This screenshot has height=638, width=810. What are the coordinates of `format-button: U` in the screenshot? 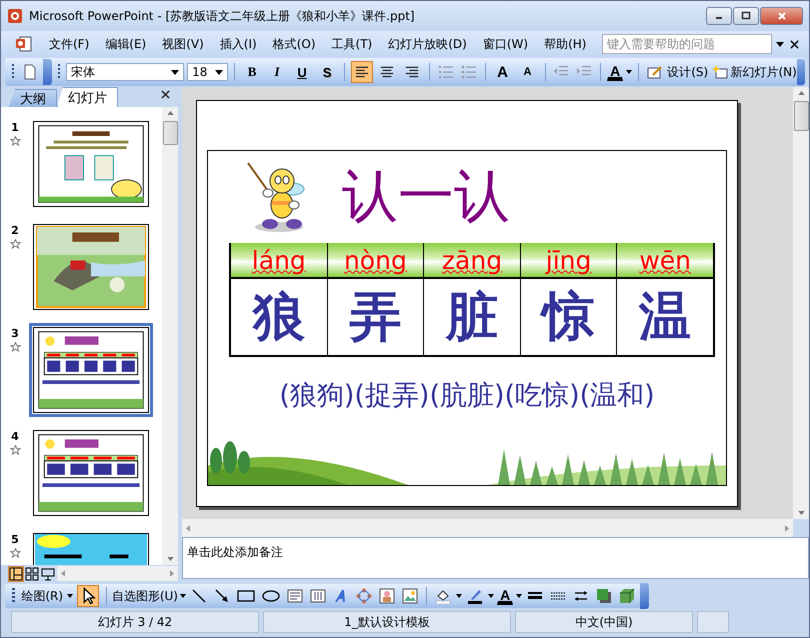 It's located at (302, 72).